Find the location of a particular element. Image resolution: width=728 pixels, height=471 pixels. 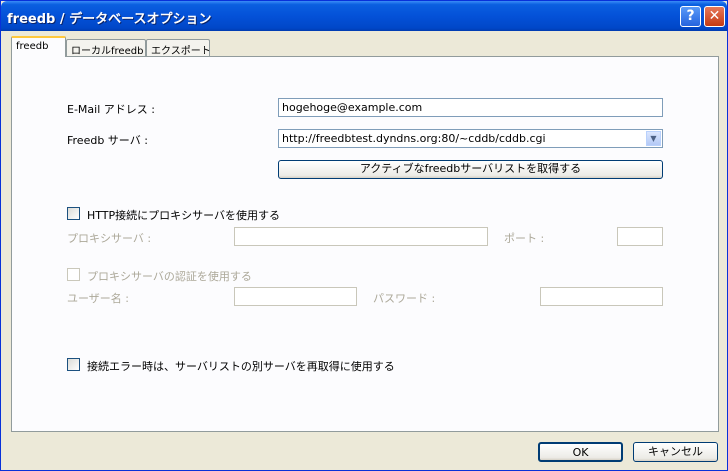

help-icon: ? is located at coordinates (690, 16).